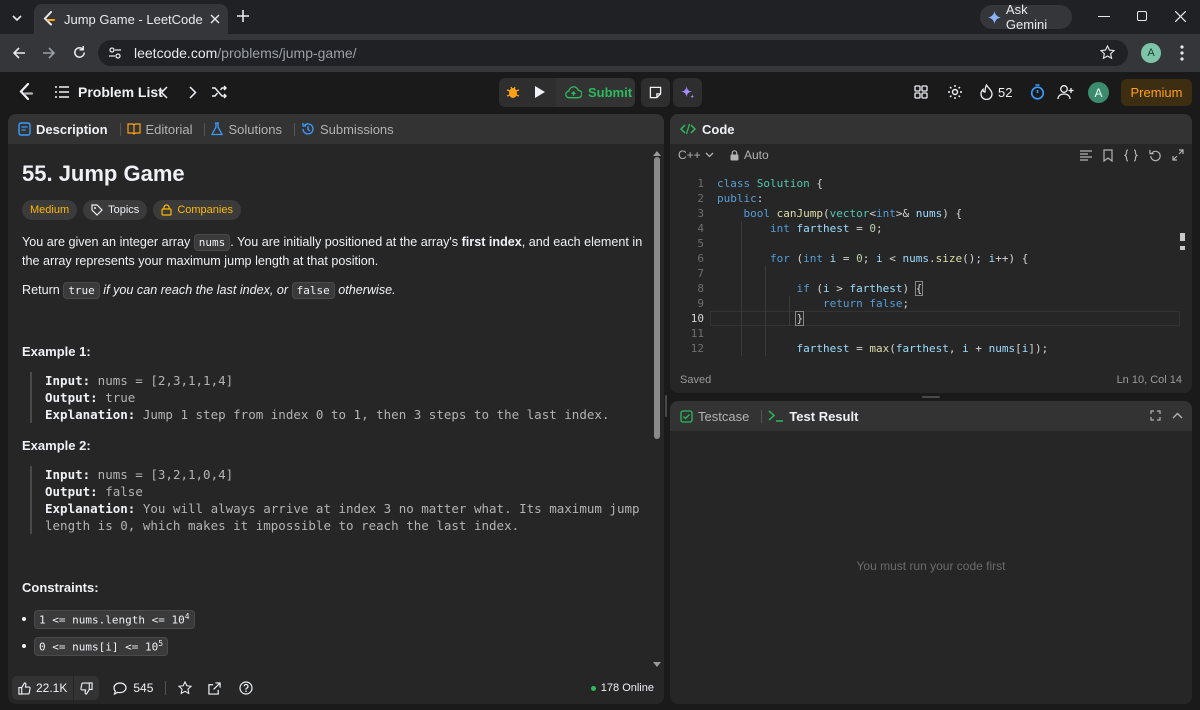  What do you see at coordinates (860, 288) in the screenshot?
I see `code-text: if (i > farthest) {` at bounding box center [860, 288].